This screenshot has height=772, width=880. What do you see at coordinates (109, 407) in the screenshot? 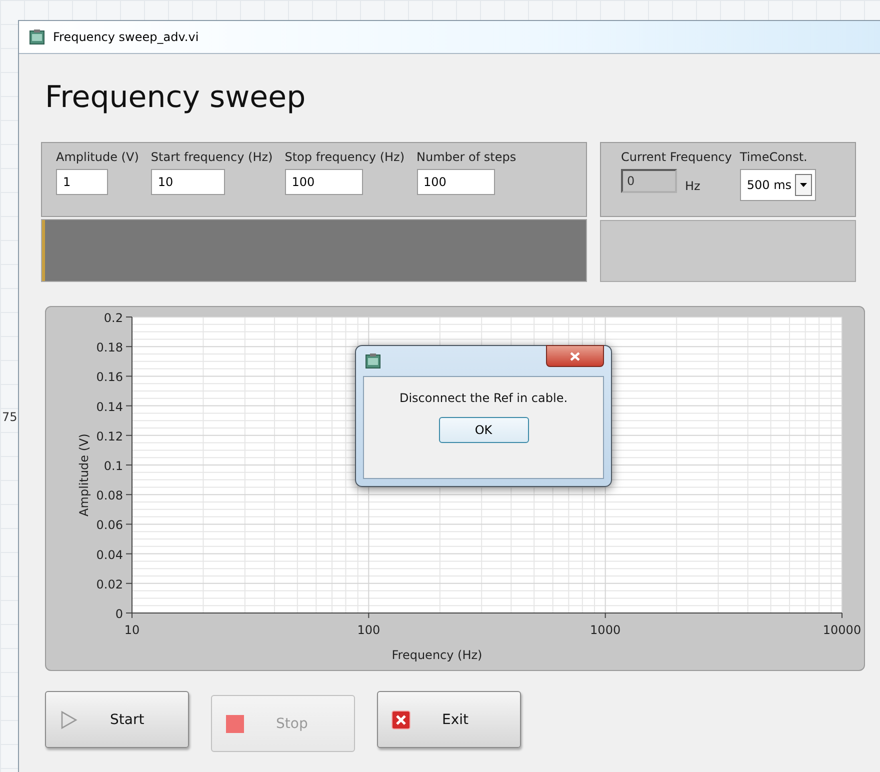
I see `y-tick-label: 0.14` at bounding box center [109, 407].